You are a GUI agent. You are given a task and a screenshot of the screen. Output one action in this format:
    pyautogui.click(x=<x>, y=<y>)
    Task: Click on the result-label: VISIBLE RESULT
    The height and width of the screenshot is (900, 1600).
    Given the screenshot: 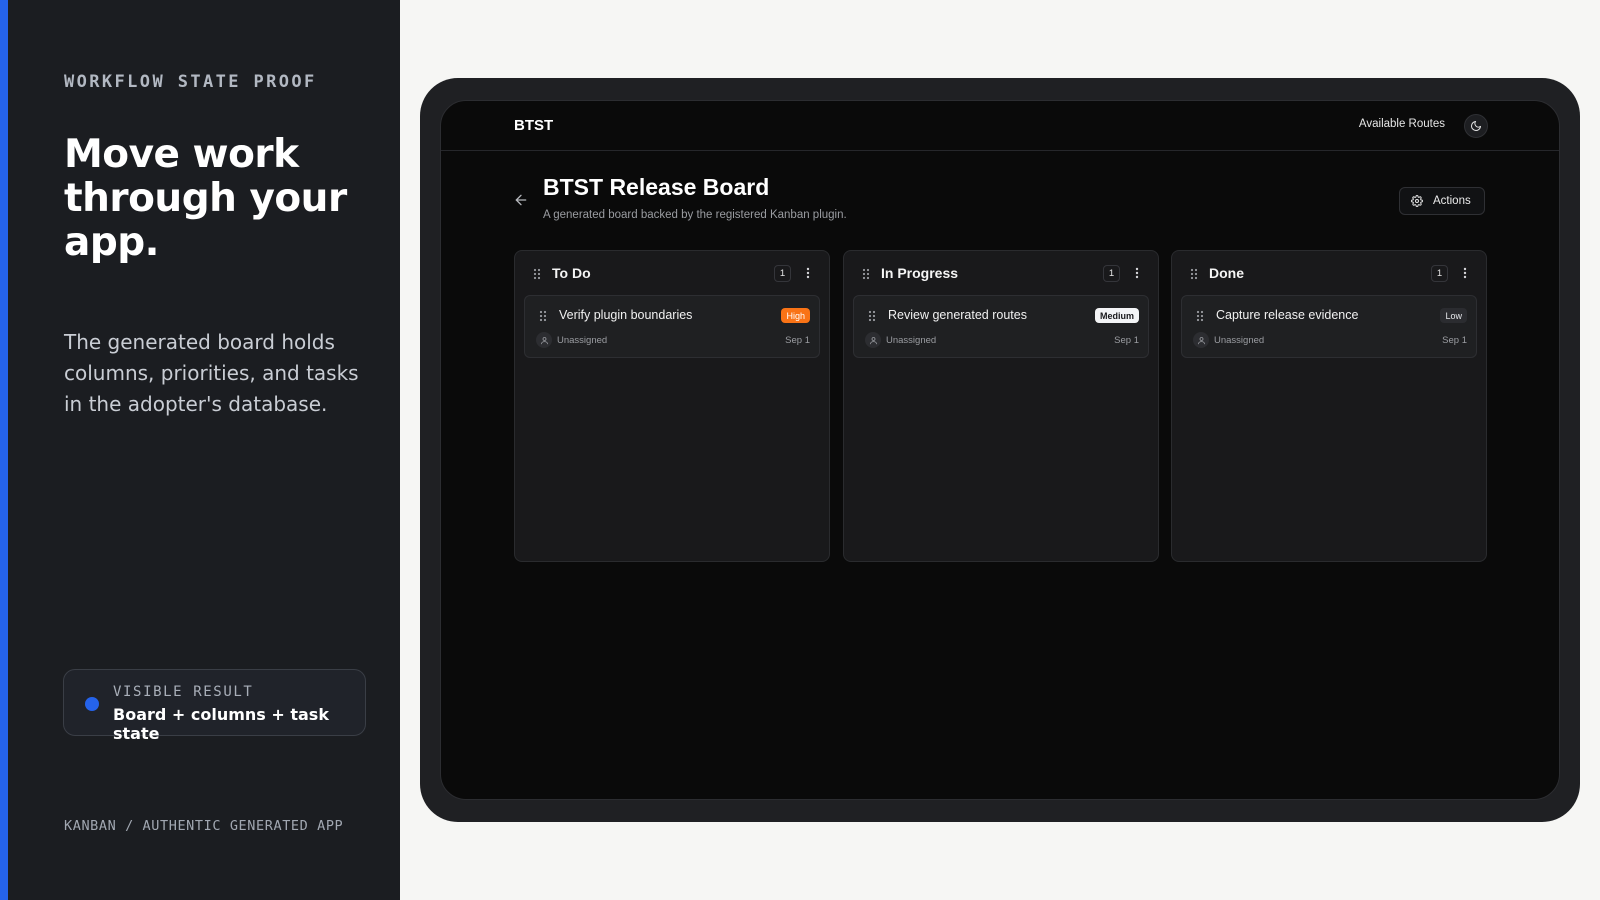 What is the action you would take?
    pyautogui.click(x=183, y=692)
    